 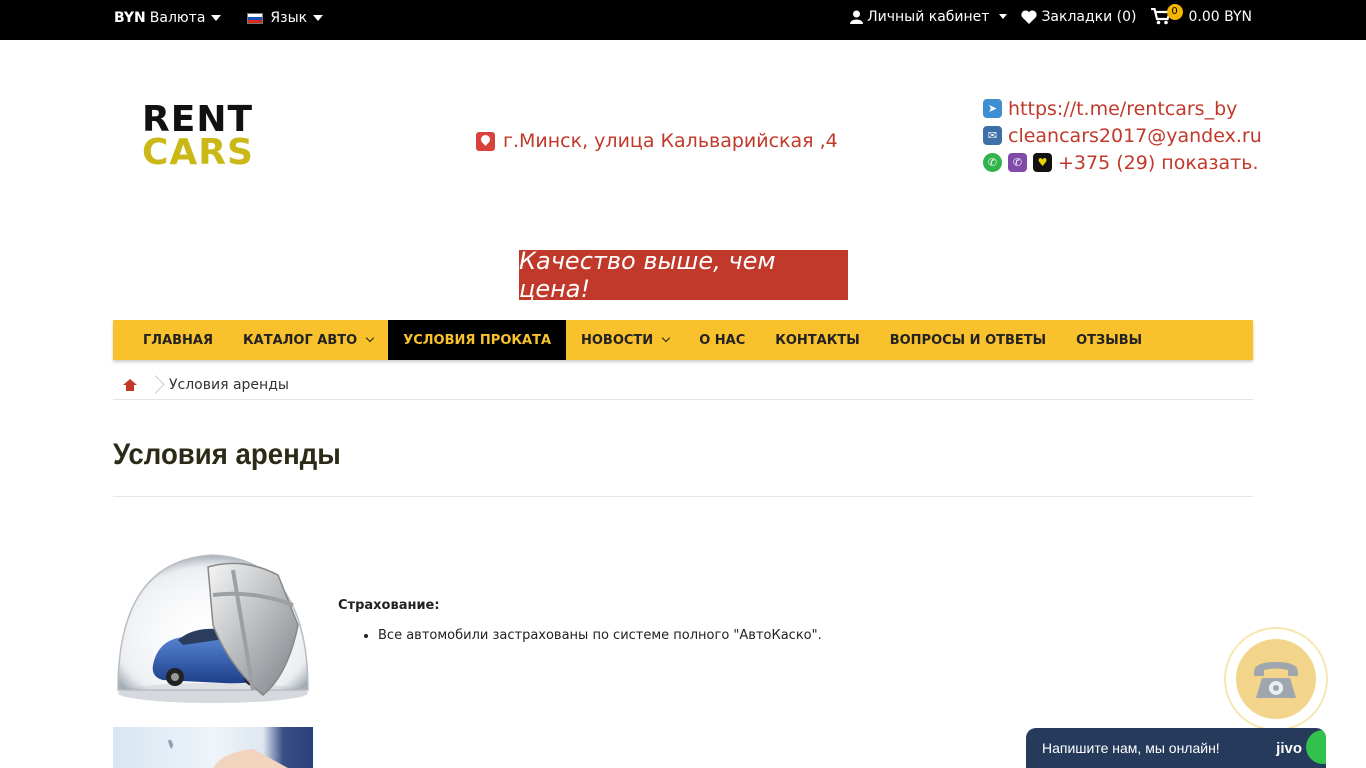 I want to click on nav-label: КОНТАКТЫ, so click(x=817, y=340).